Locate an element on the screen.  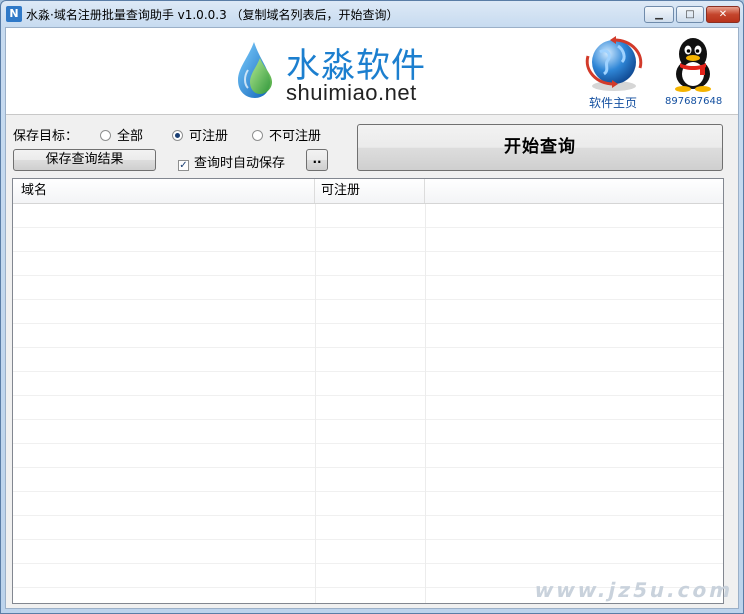
radio-all-indicator is located at coordinates (105, 135).